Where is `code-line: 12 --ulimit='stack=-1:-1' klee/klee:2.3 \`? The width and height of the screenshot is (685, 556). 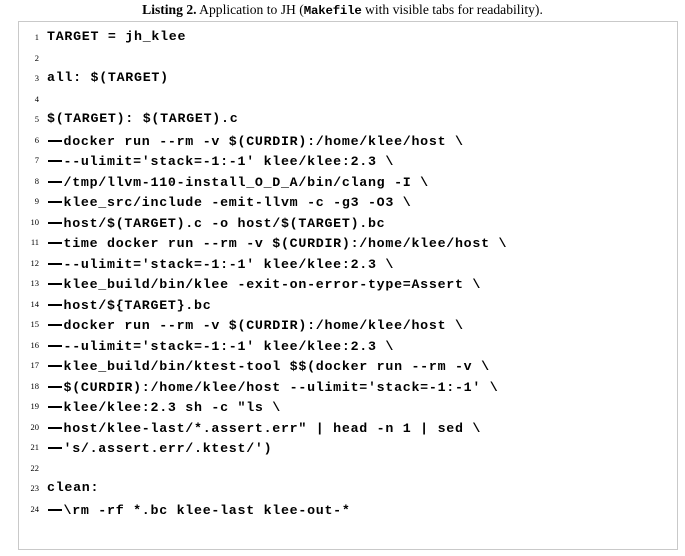
code-line: 12 --ulimit='stack=-1:-1' klee/klee:2.3 \ is located at coordinates (348, 262).